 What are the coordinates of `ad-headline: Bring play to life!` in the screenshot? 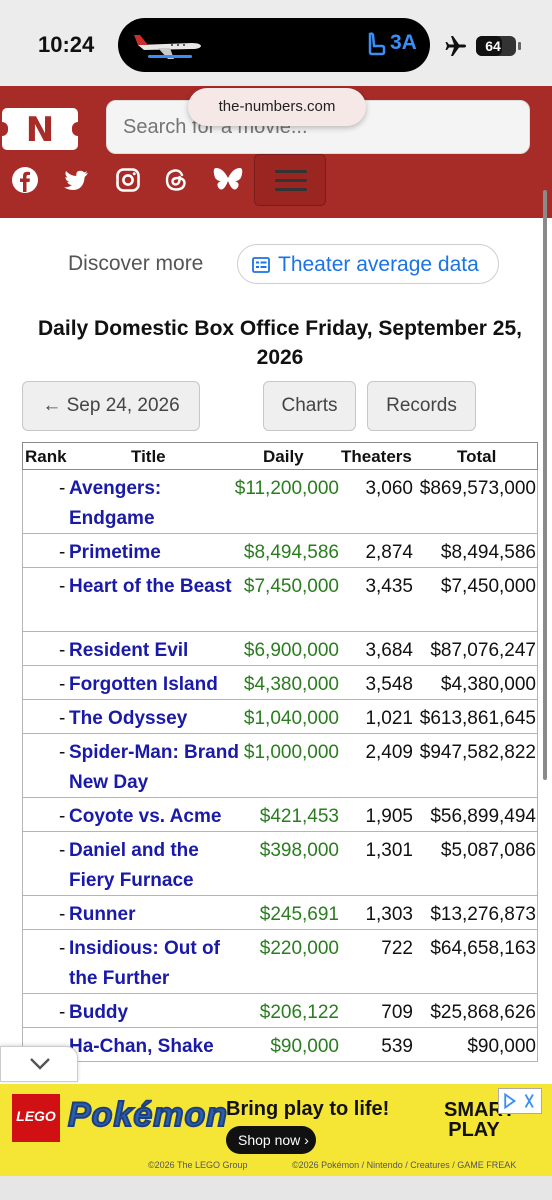 It's located at (308, 1109).